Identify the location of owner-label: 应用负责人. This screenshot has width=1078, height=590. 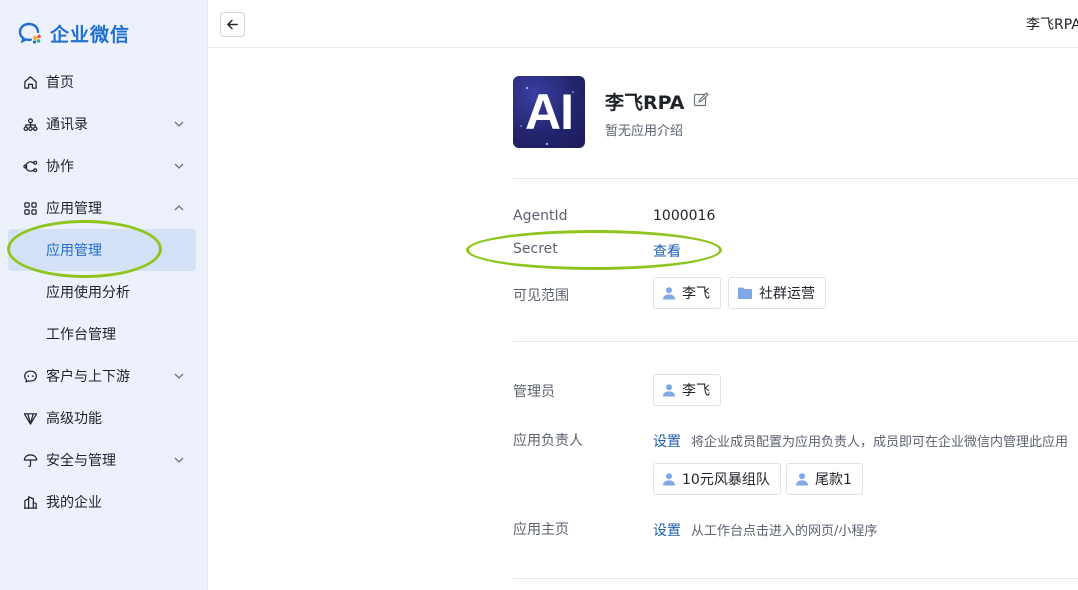
(548, 441).